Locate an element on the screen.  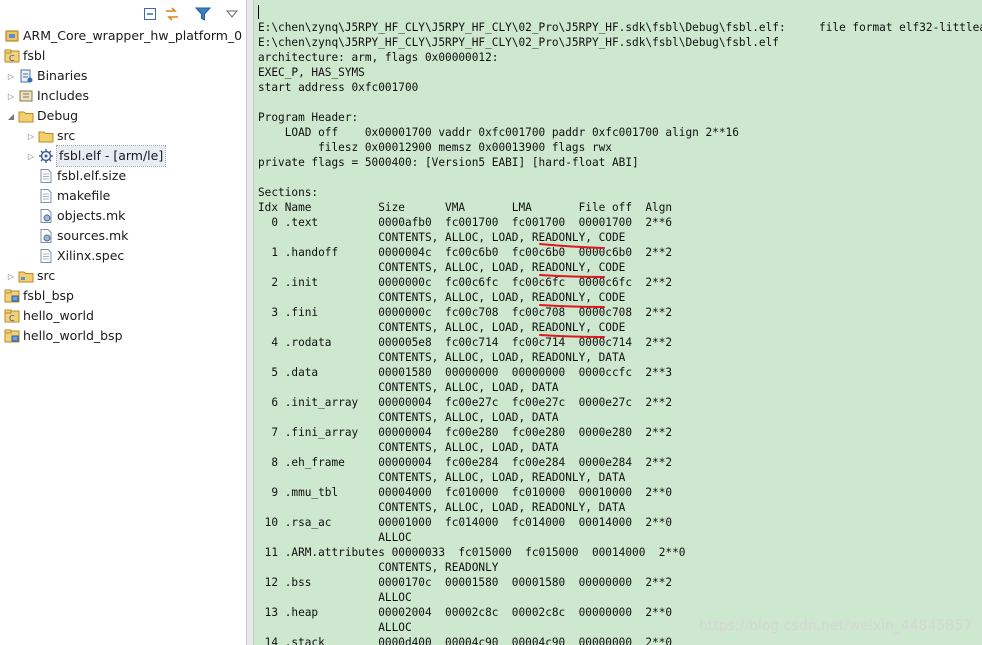
tree-item: sources.mk is located at coordinates (77, 236).